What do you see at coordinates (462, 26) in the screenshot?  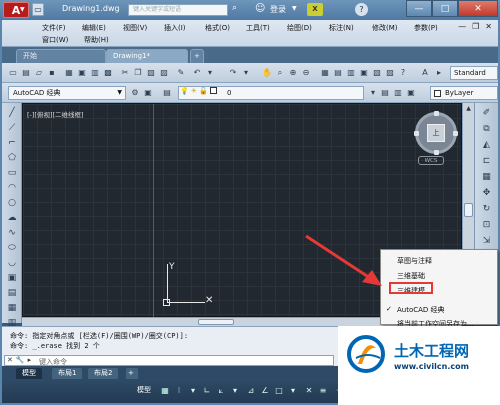 I see `doc-minimize-button: —` at bounding box center [462, 26].